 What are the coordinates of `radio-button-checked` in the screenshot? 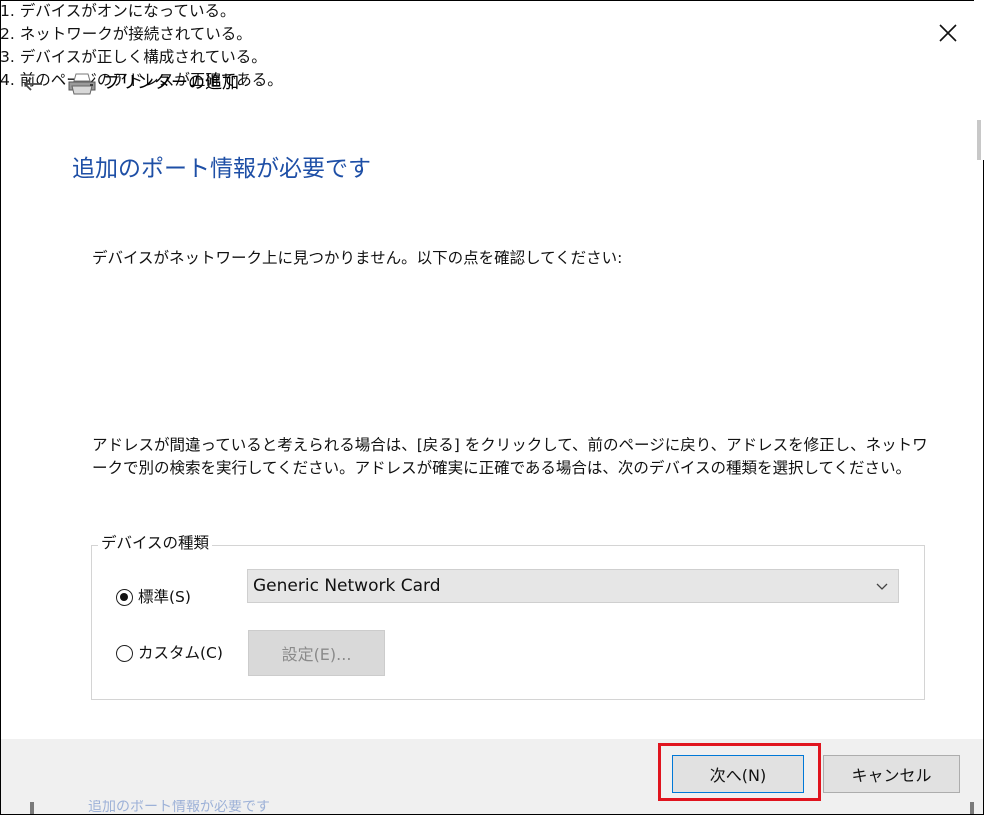 It's located at (124, 597).